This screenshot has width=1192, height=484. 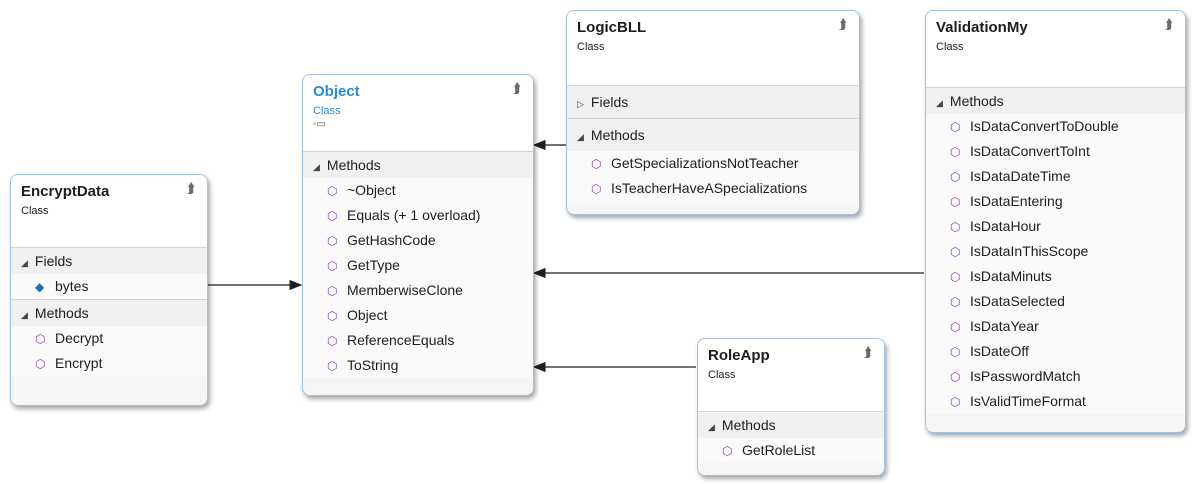 What do you see at coordinates (1016, 201) in the screenshot?
I see `method-name: IsDataEntering` at bounding box center [1016, 201].